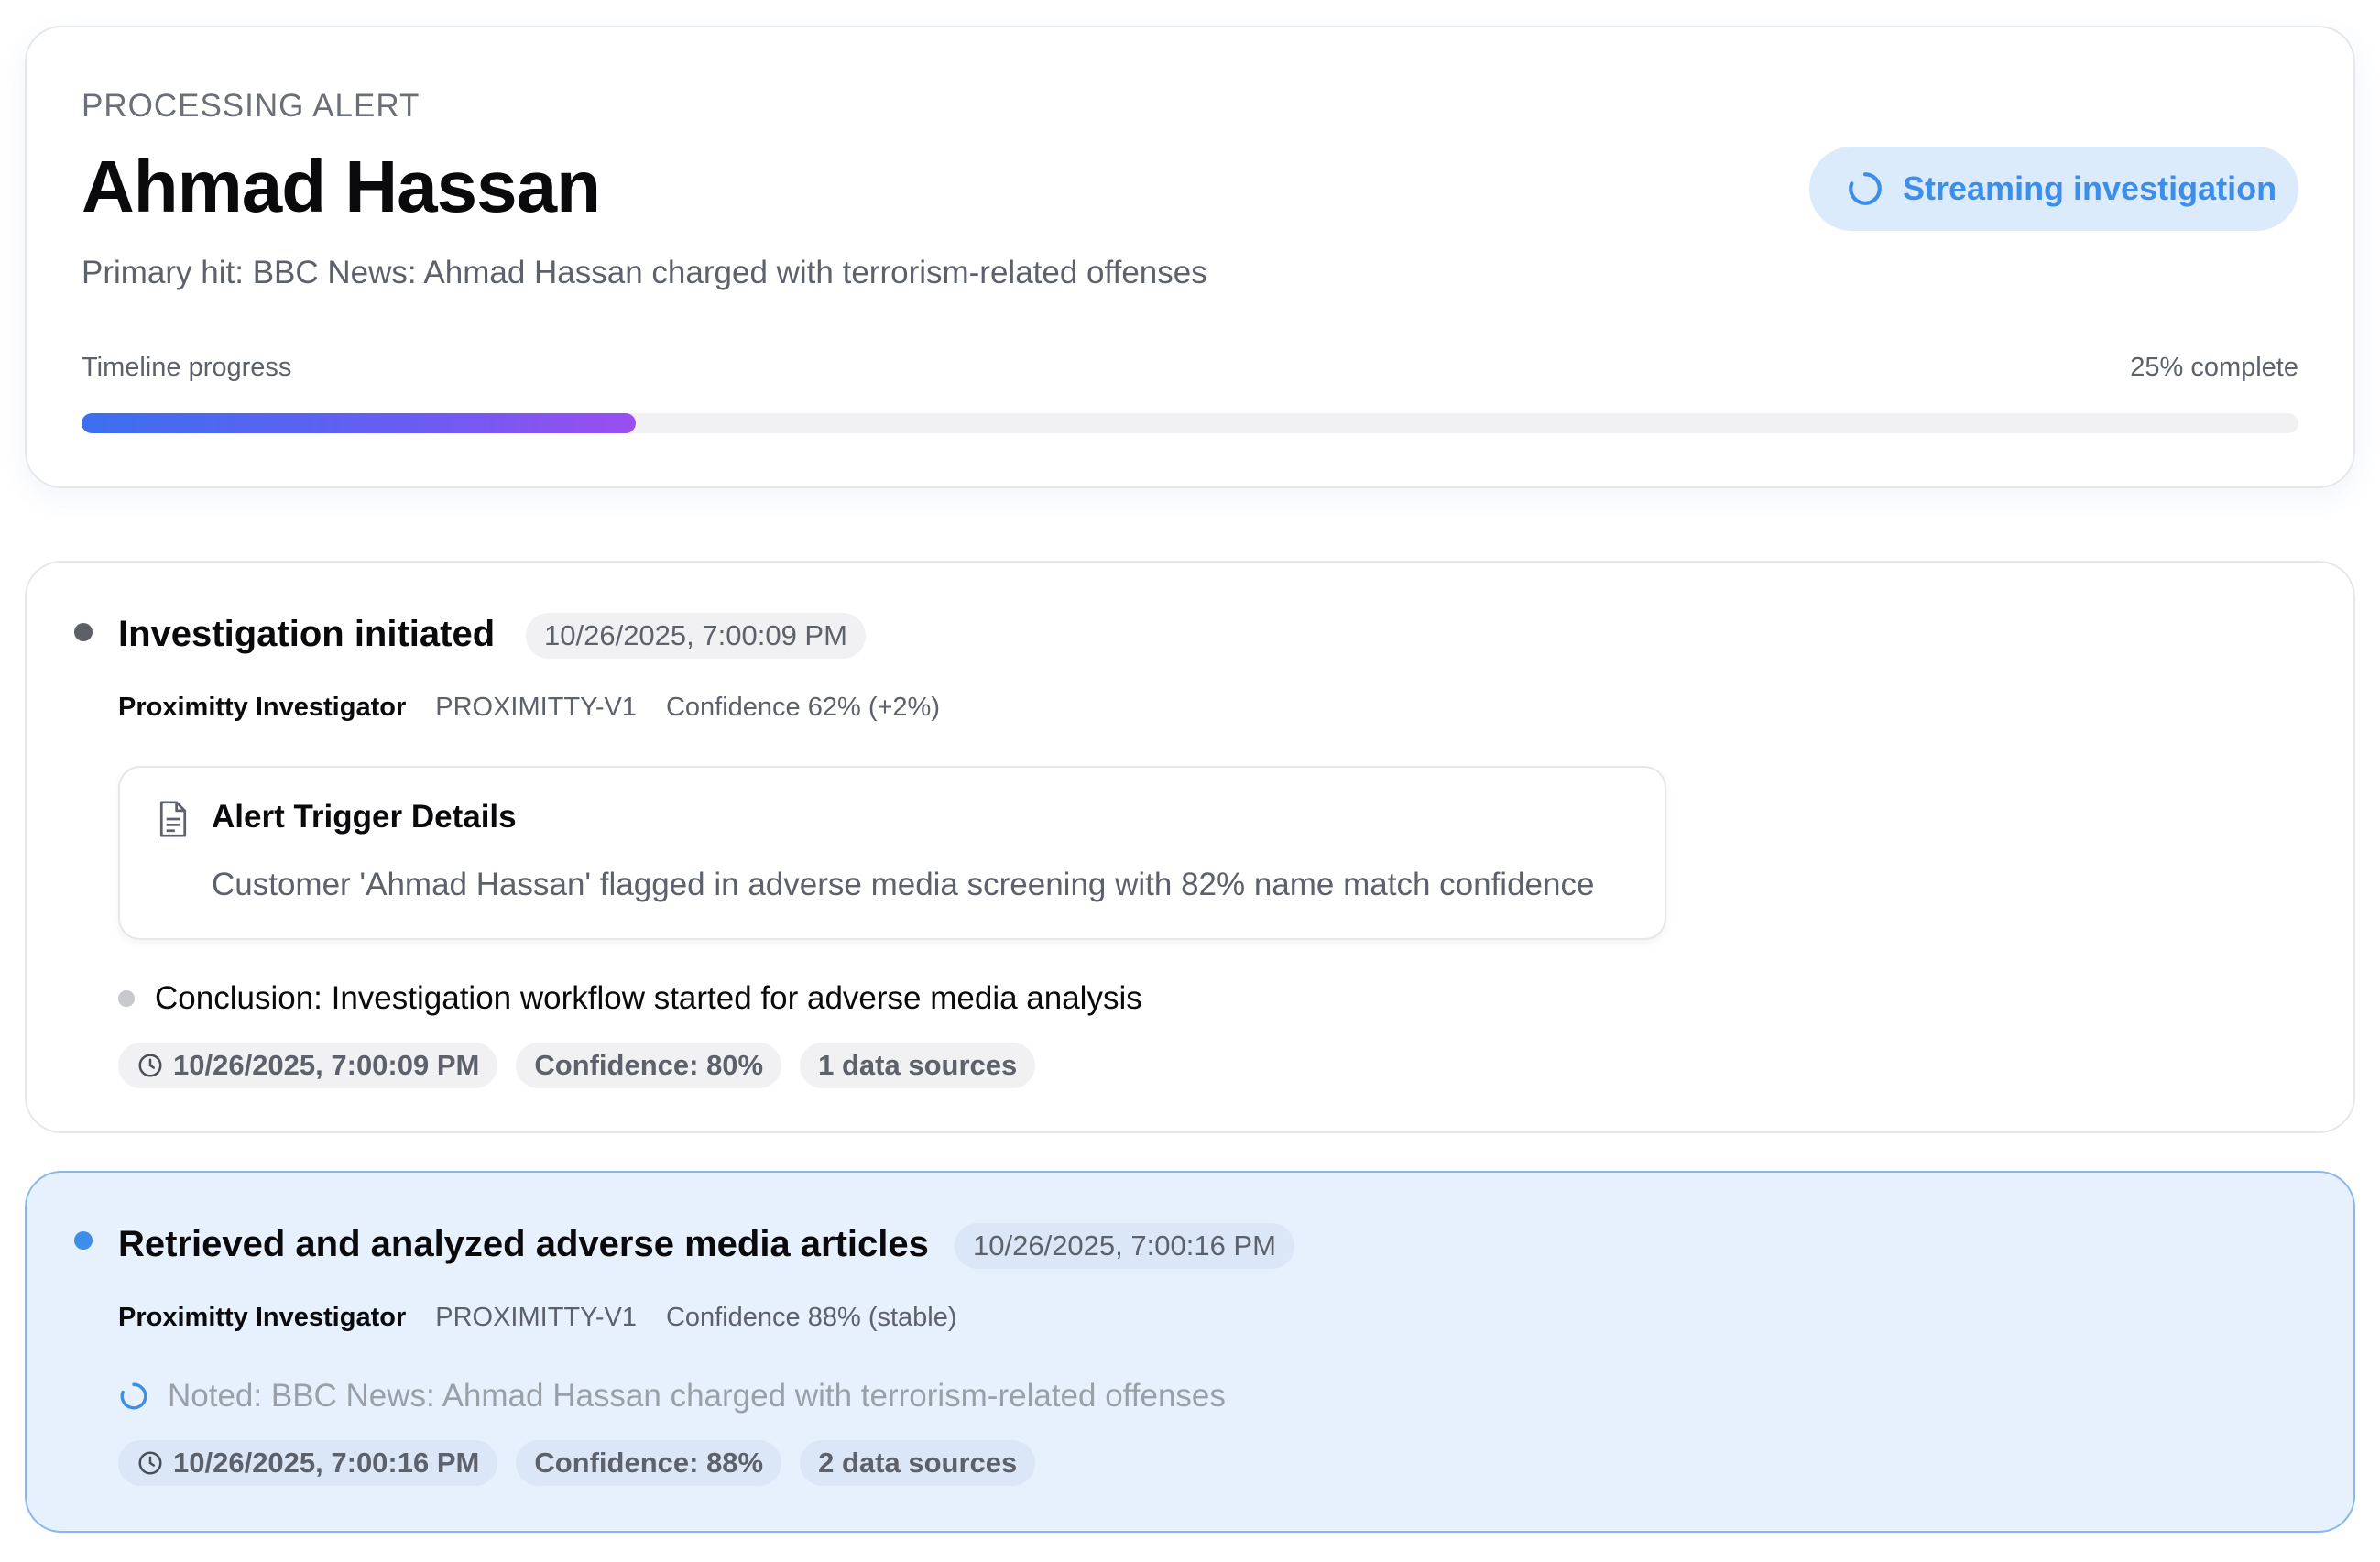 The width and height of the screenshot is (2380, 1562). What do you see at coordinates (126, 999) in the screenshot?
I see `conclusion-bullet` at bounding box center [126, 999].